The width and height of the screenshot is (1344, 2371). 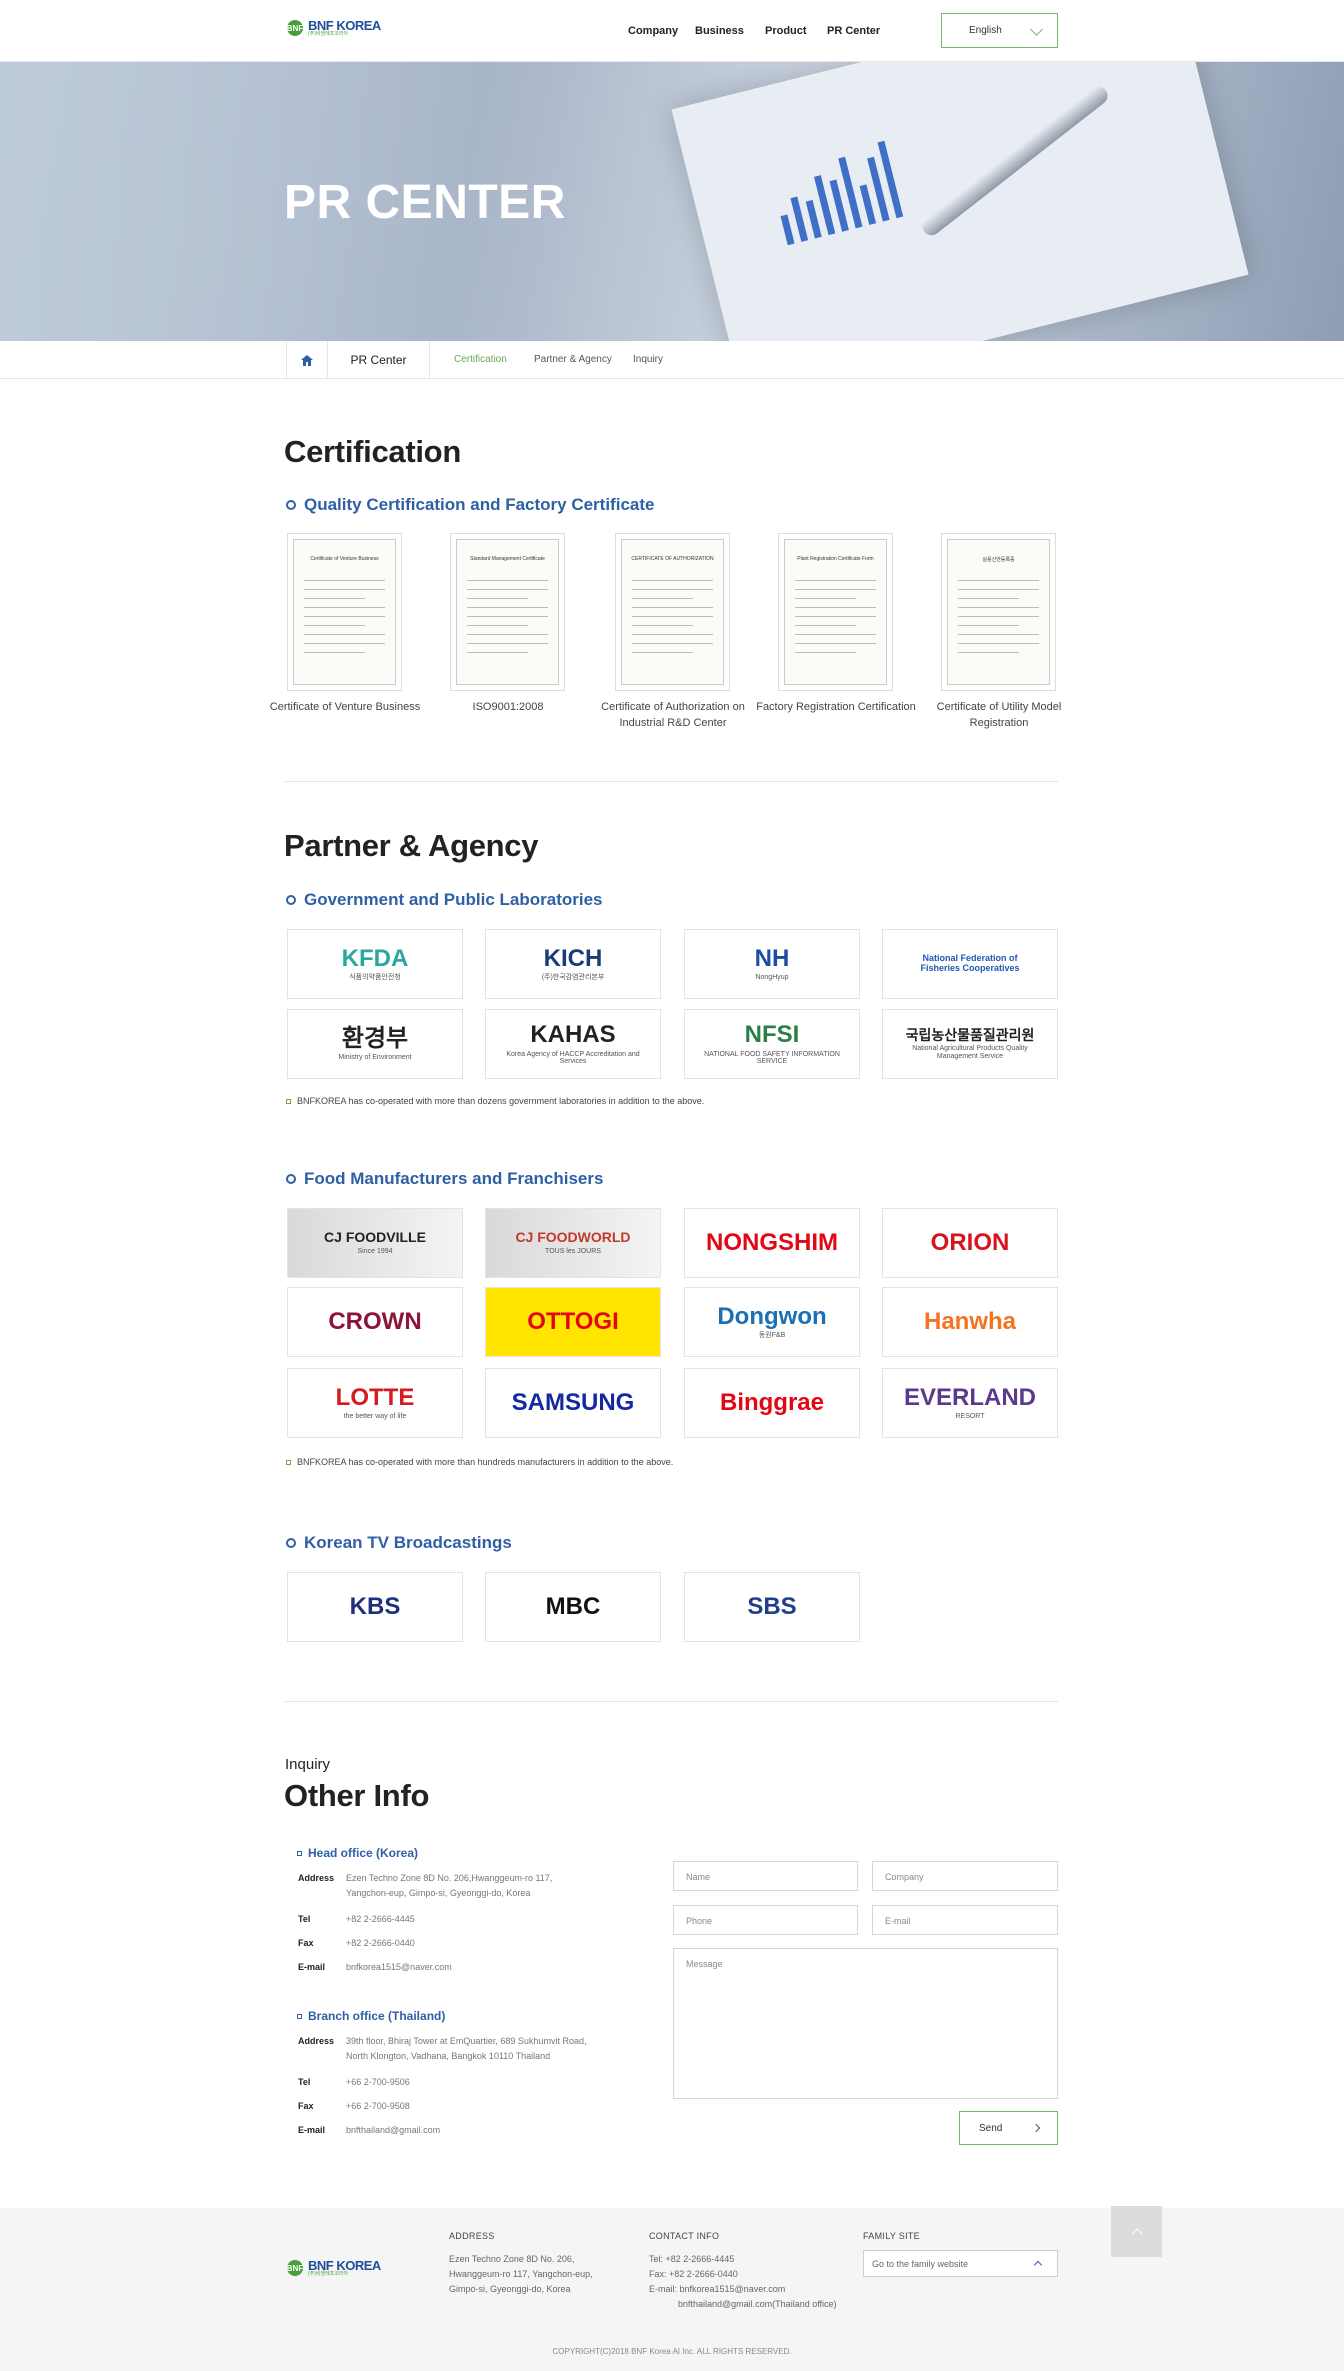 I want to click on family-site-select: Go to the family website, so click(x=960, y=2263).